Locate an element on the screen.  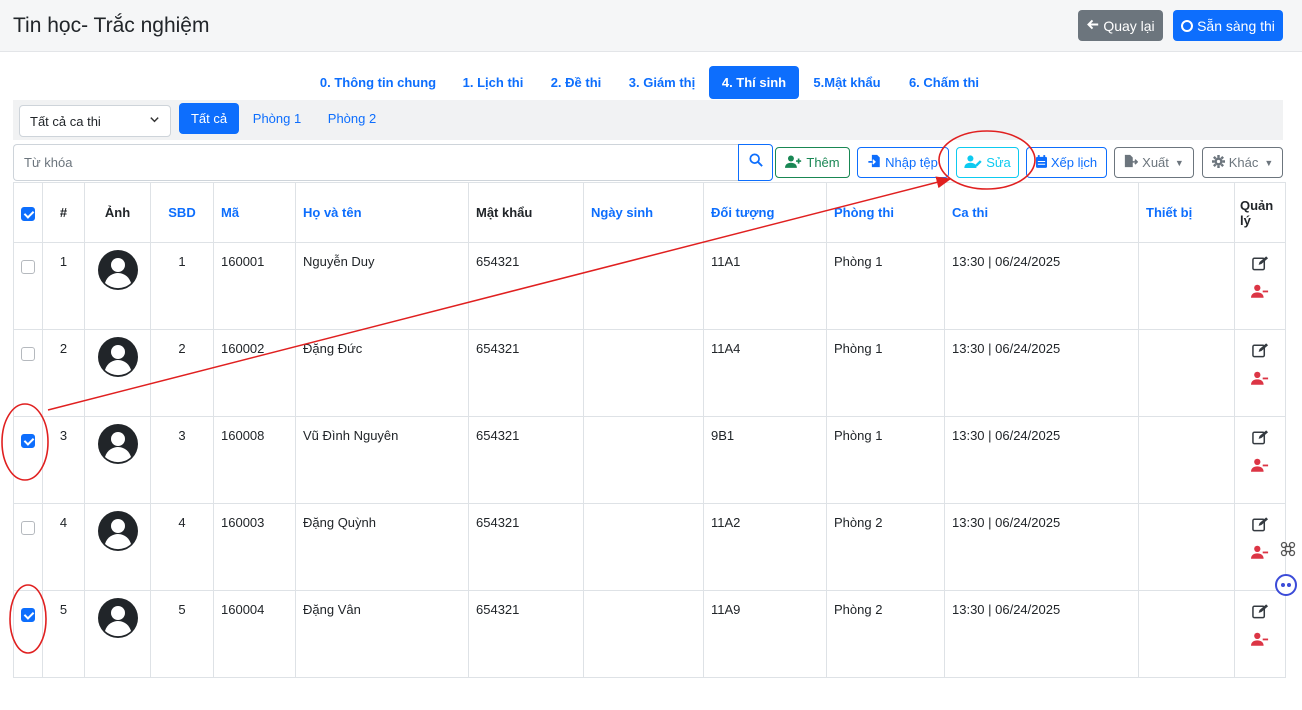
select-all-checkbox is located at coordinates (28, 214).